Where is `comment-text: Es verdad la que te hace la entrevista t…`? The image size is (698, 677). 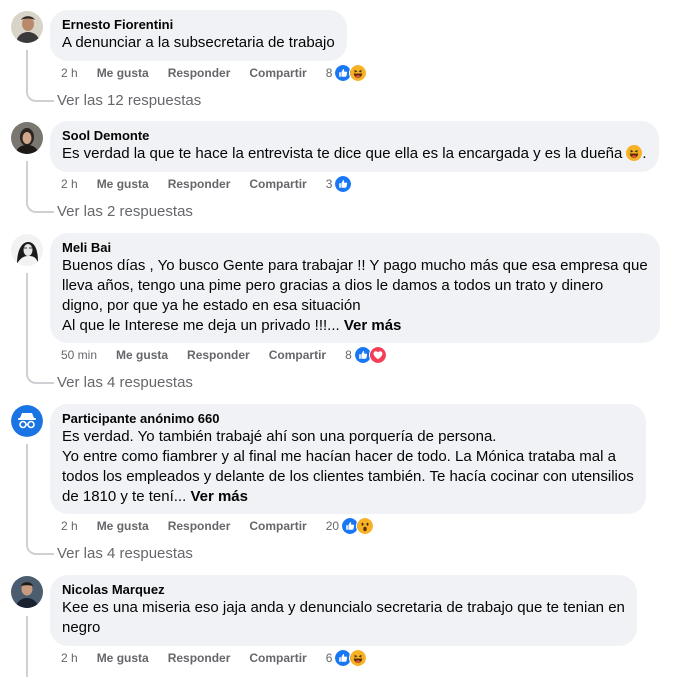
comment-text: Es verdad la que te hace la entrevista t… is located at coordinates (354, 154).